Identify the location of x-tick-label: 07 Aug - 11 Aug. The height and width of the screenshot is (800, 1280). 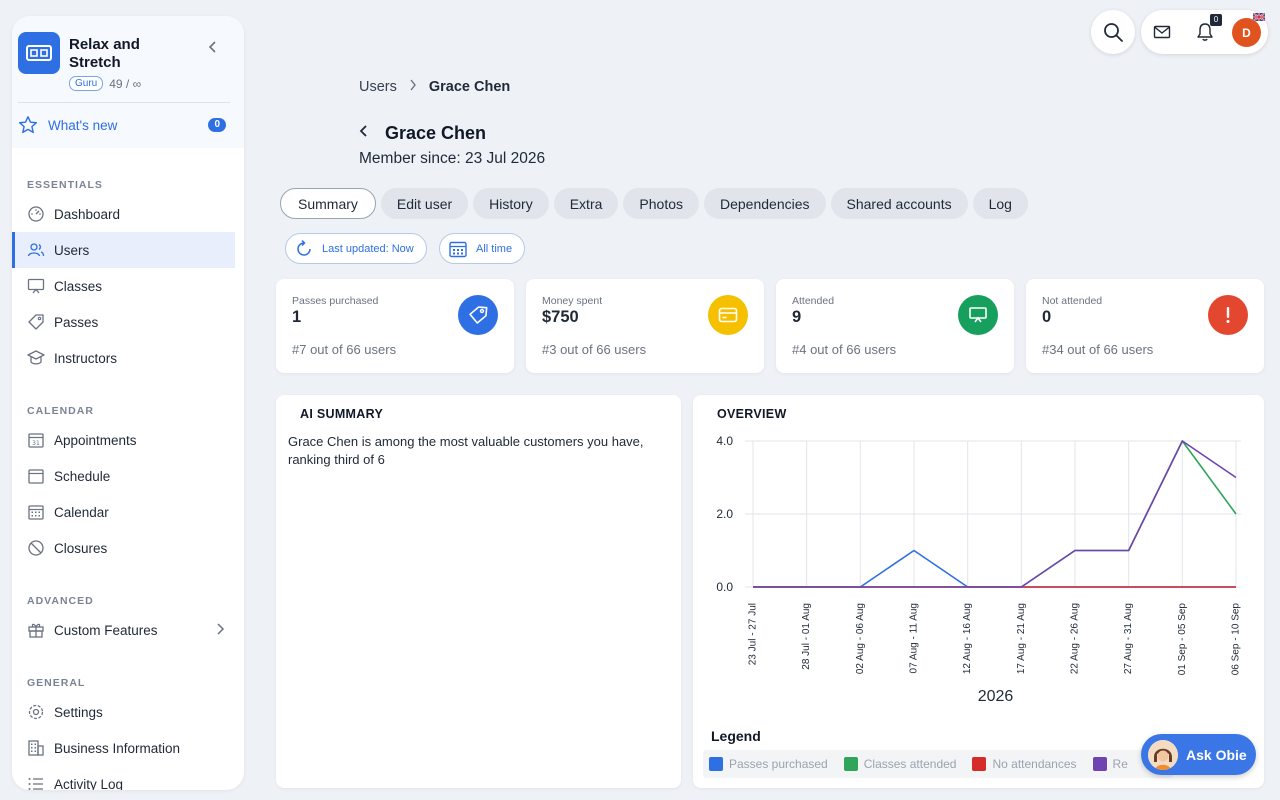
(914, 638).